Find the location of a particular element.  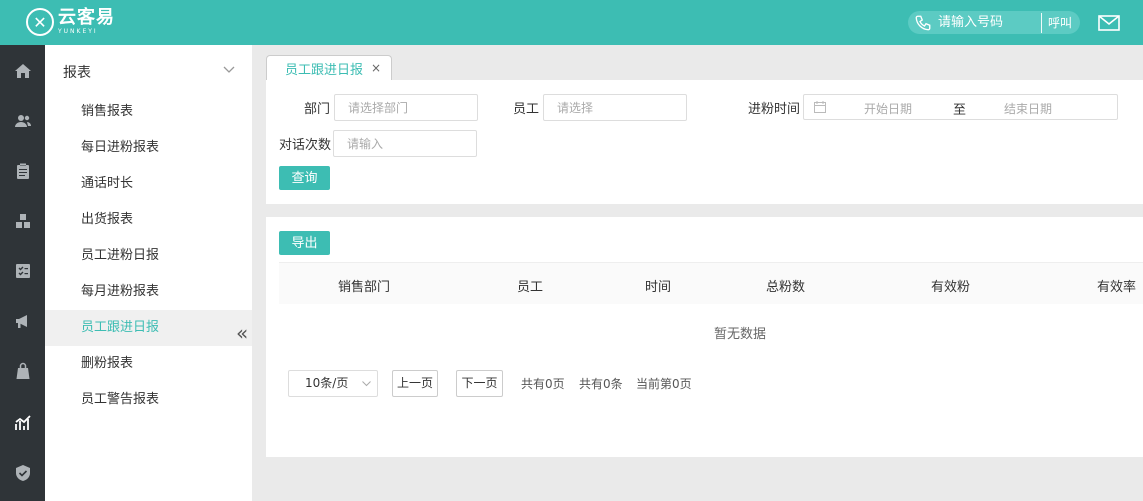

tab-staff-followup-daily: 员工跟进日报 × is located at coordinates (329, 67).